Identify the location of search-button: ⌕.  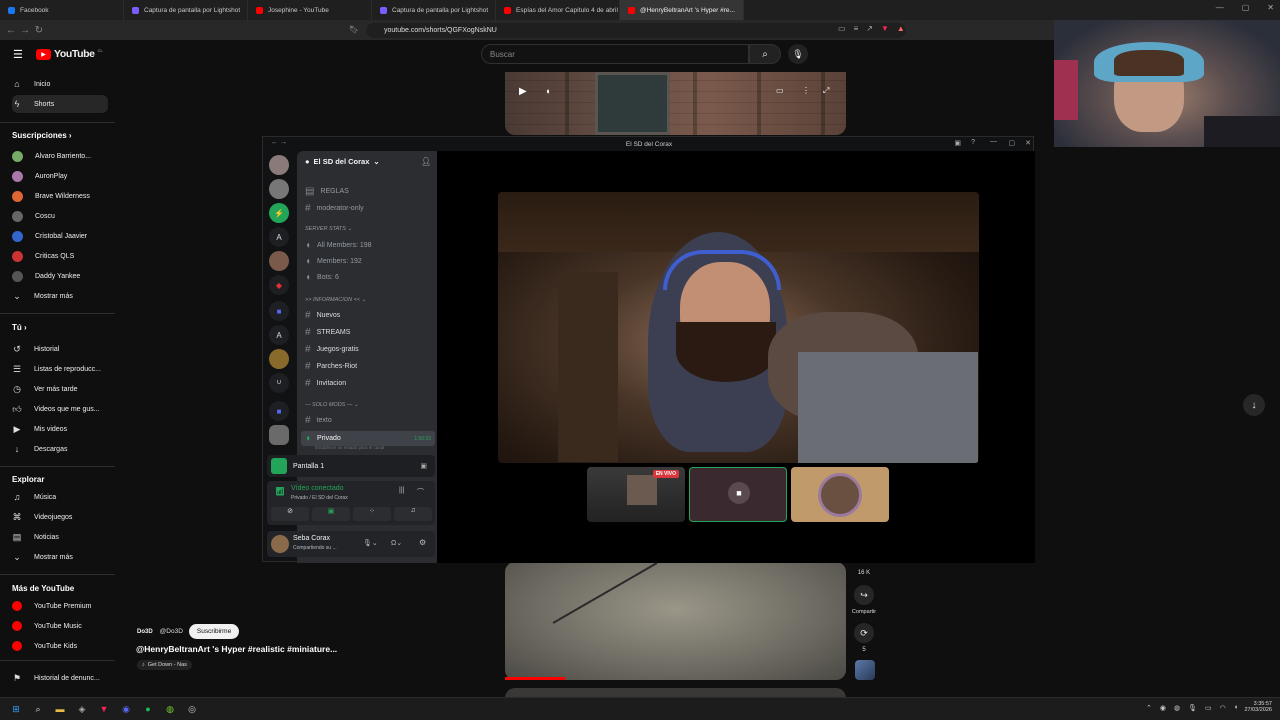
(765, 54).